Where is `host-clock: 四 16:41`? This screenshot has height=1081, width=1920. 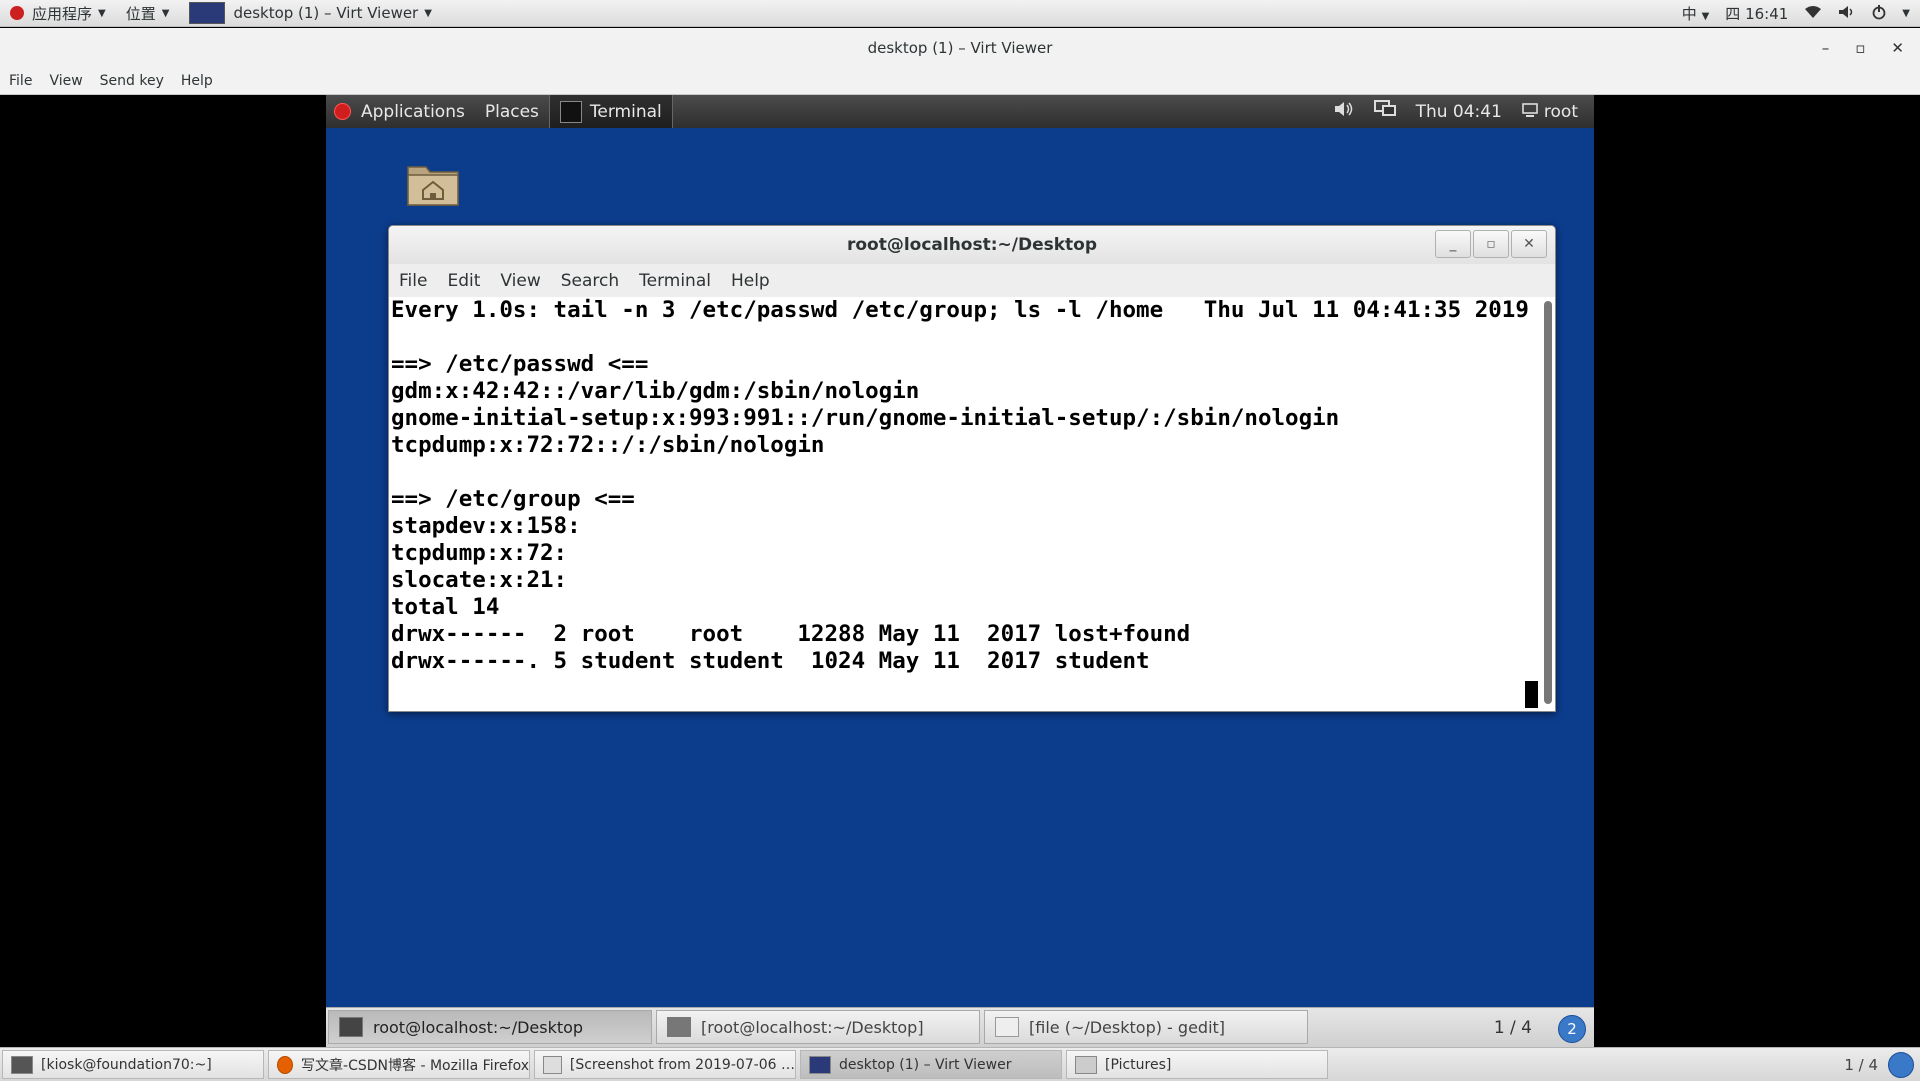
host-clock: 四 16:41 is located at coordinates (1756, 13).